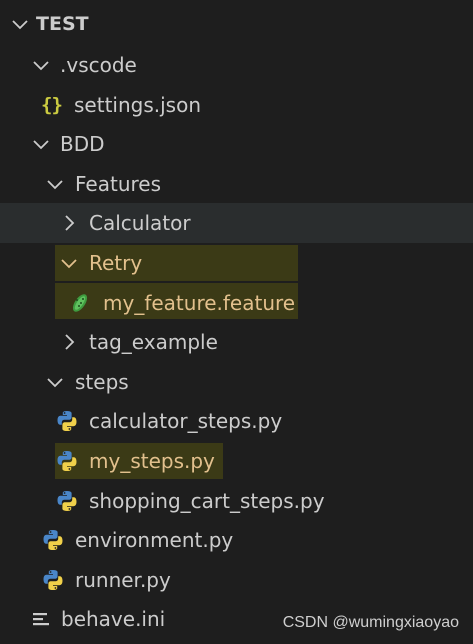  Describe the element at coordinates (138, 105) in the screenshot. I see `file-label: settings.json` at that location.